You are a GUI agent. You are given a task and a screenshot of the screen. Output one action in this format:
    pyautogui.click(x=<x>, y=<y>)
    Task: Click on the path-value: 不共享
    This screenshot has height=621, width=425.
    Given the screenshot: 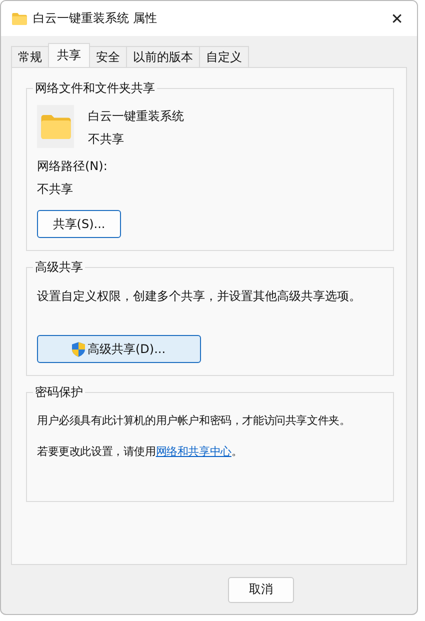 What is the action you would take?
    pyautogui.click(x=55, y=189)
    